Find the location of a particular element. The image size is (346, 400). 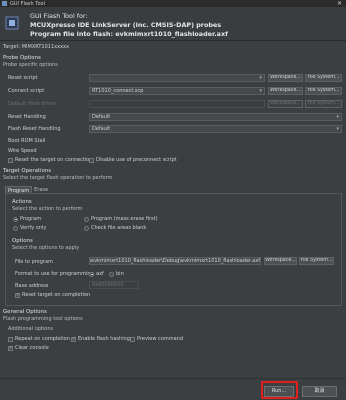

program-radio: Program is located at coordinates (27, 219).